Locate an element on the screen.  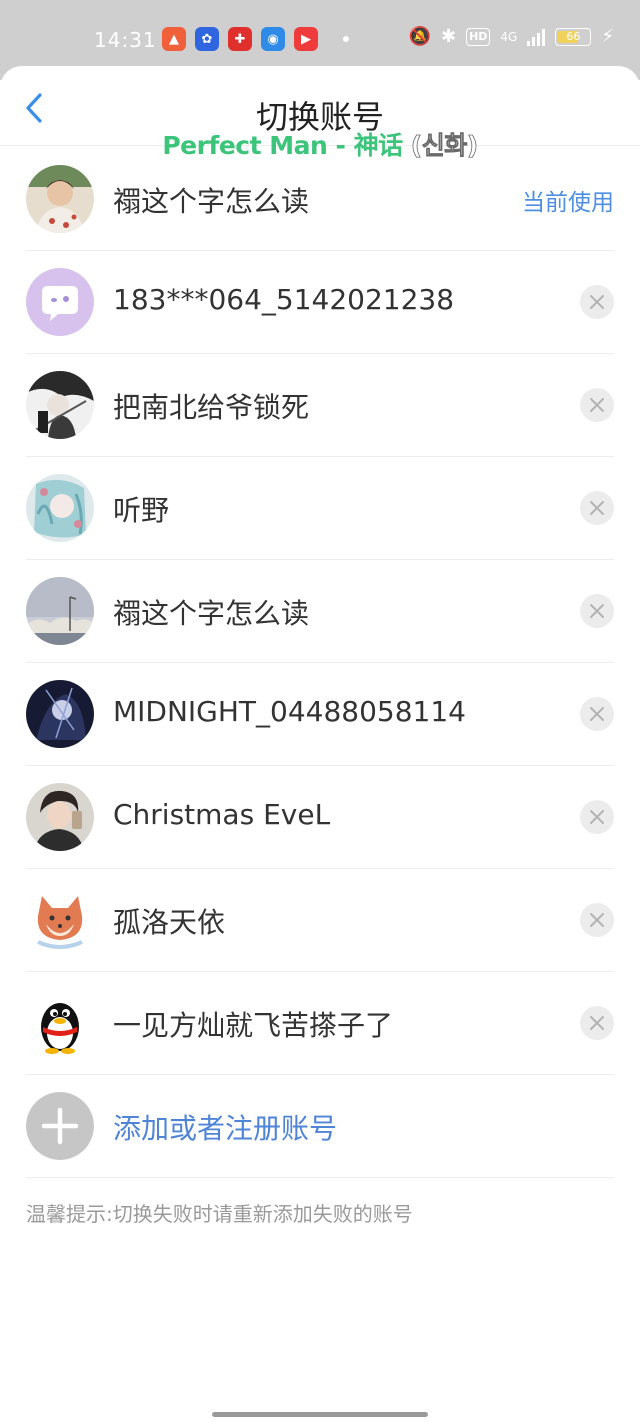
account-name: MIDNIGHT_04488058114 is located at coordinates (289, 711).